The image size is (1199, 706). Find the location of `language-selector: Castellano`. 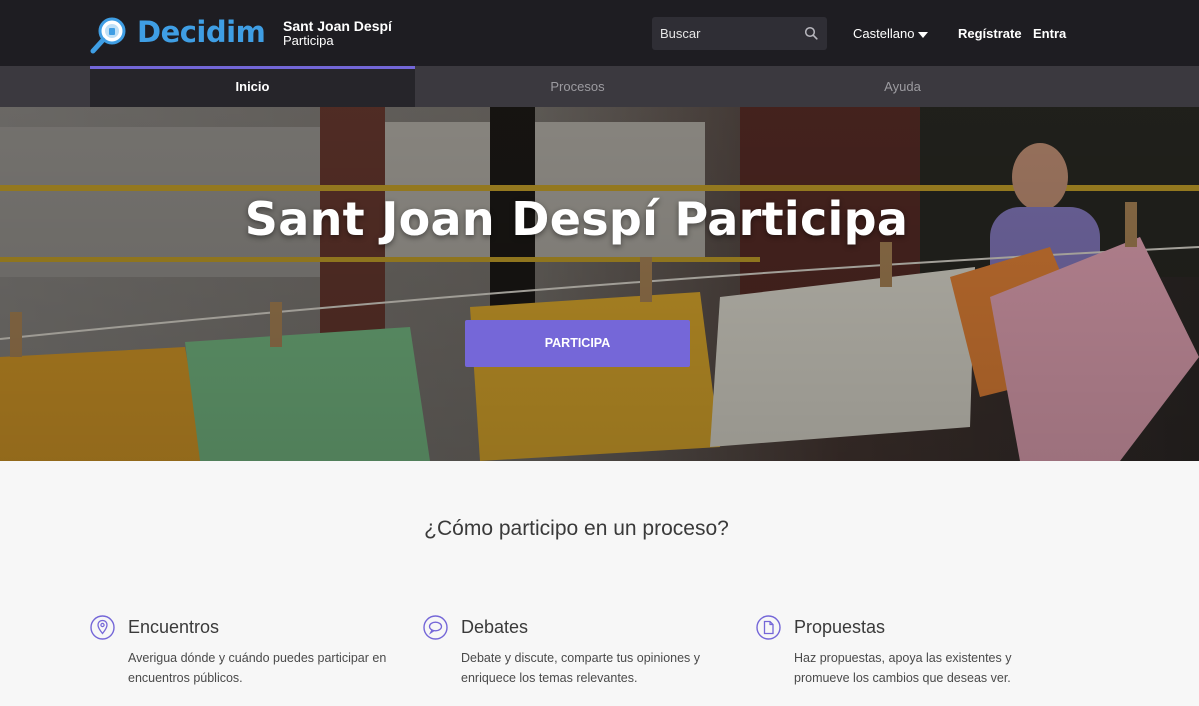

language-selector: Castellano is located at coordinates (883, 34).